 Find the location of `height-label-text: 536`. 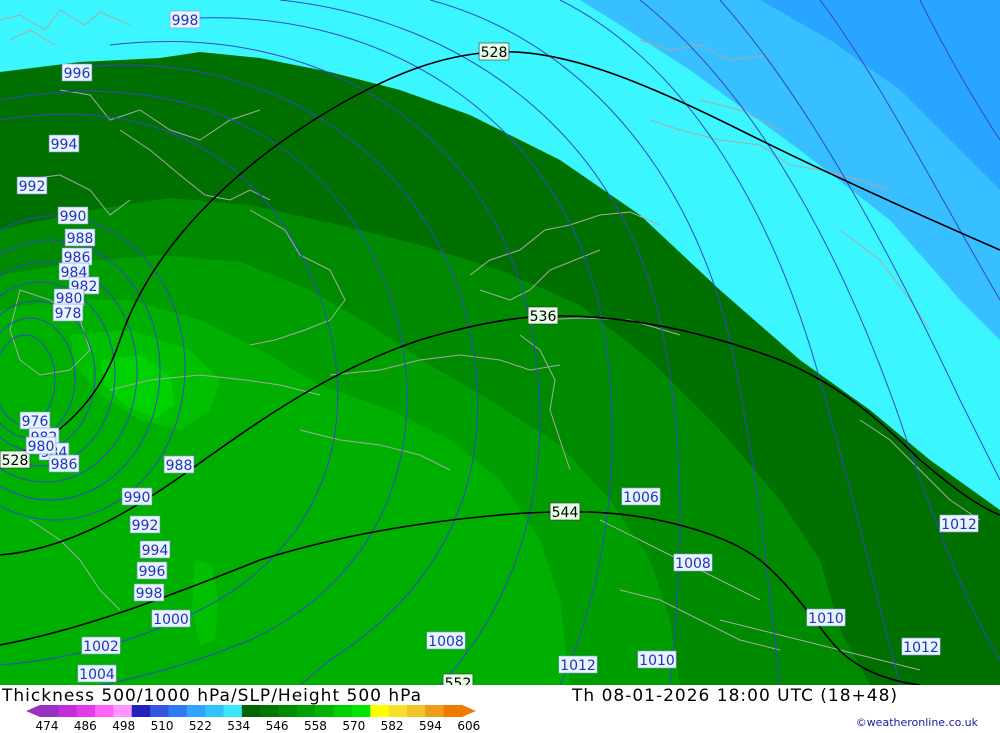

height-label-text: 536 is located at coordinates (543, 317).